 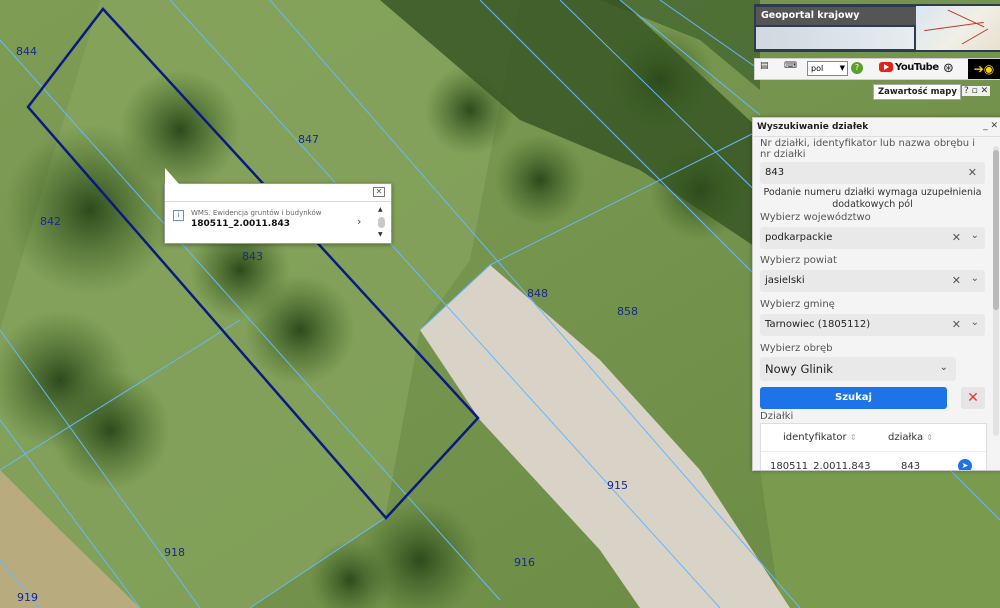 What do you see at coordinates (174, 552) in the screenshot?
I see `parcel-label-918: 918` at bounding box center [174, 552].